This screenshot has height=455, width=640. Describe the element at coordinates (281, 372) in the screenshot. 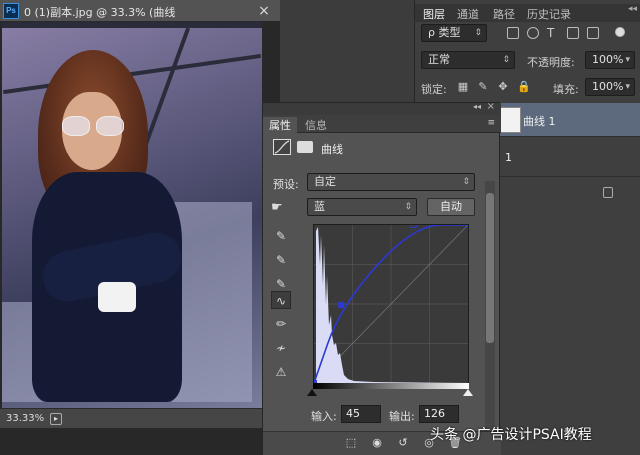

I see `clipping-warning-icon: ⚠` at that location.